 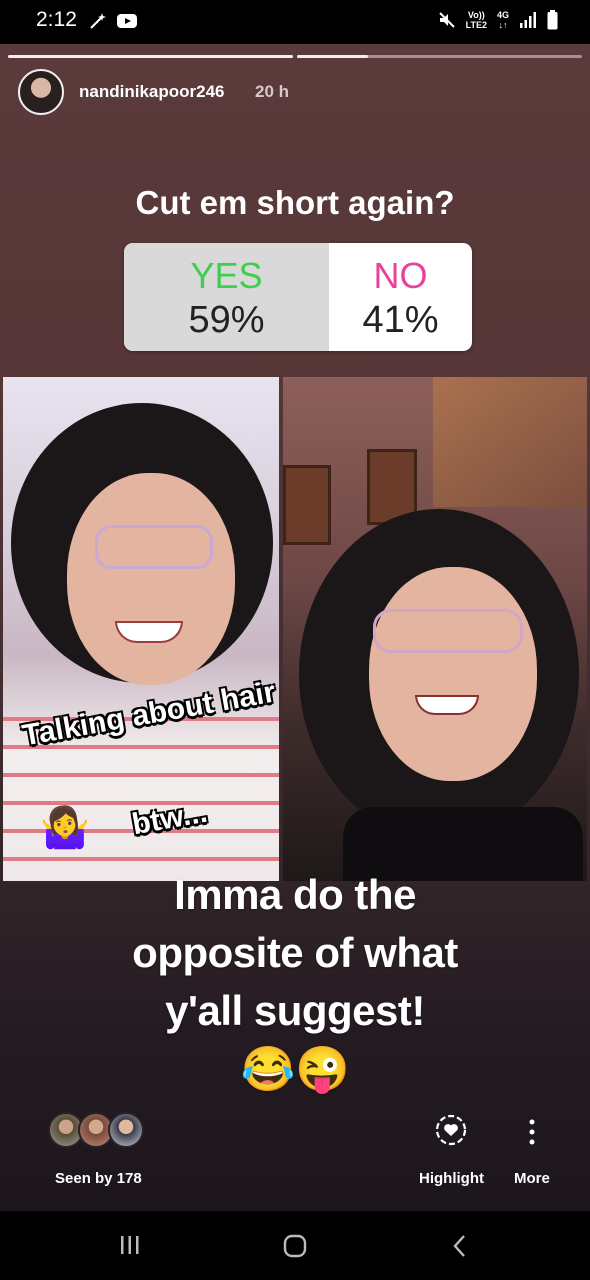 What do you see at coordinates (56, 19) in the screenshot?
I see `status-time: 2:12` at bounding box center [56, 19].